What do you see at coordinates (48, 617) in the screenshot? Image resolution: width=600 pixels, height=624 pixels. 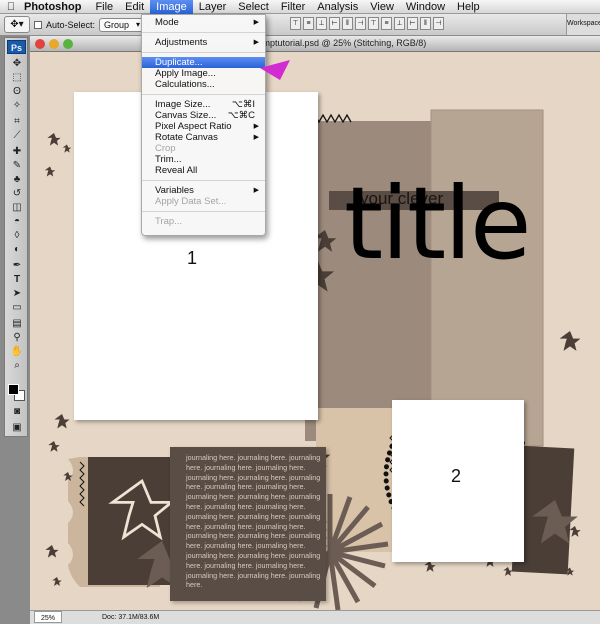 I see `zoom-level-field: 25%` at bounding box center [48, 617].